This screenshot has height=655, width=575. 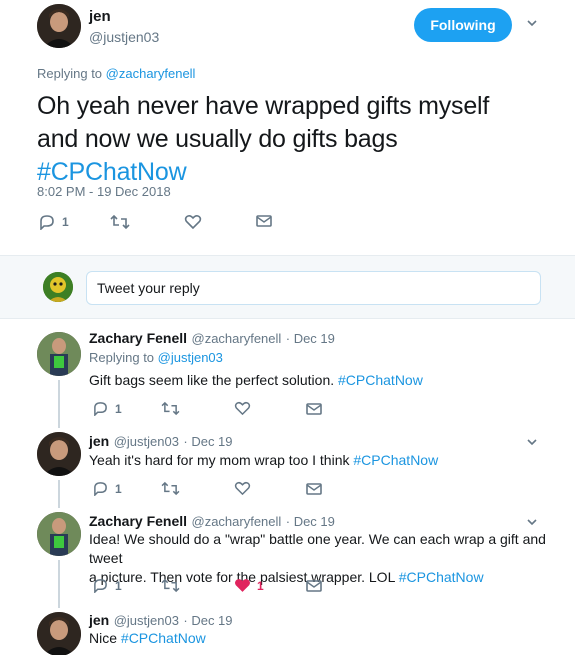 I want to click on replying-to-line: Replying to @justjen03, so click(x=156, y=357).